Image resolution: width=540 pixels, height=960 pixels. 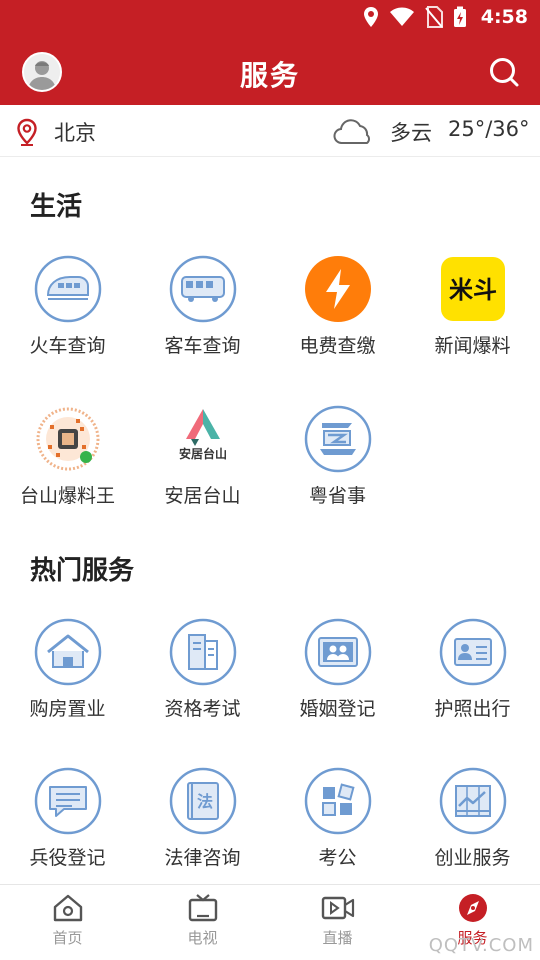 I want to click on law-book-icon: 法, so click(x=202, y=801).